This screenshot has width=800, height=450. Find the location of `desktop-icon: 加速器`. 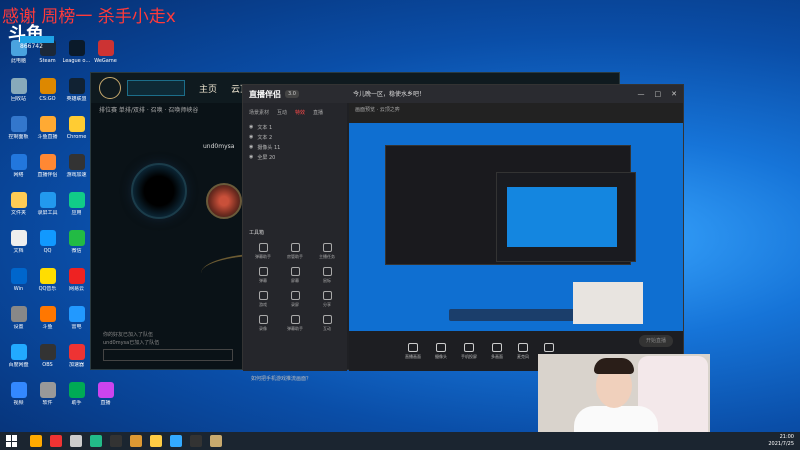

desktop-icon: 加速器 is located at coordinates (76, 363).